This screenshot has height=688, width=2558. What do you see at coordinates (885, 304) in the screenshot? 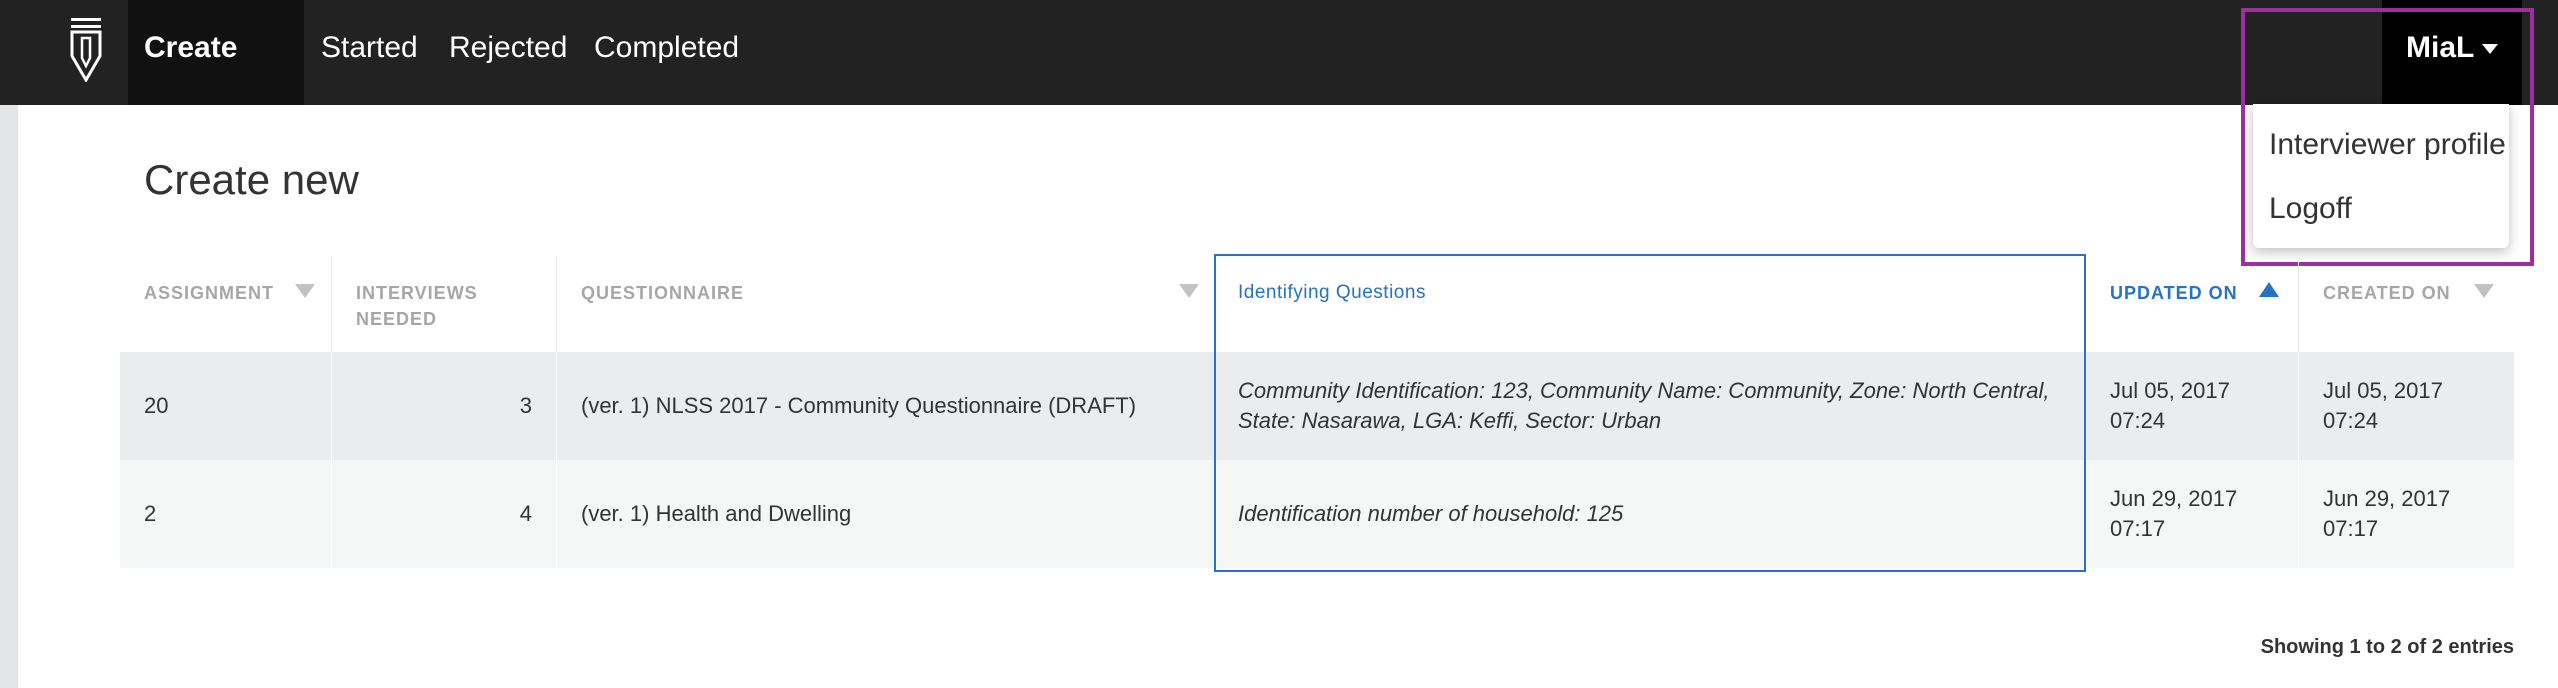
I see `column-header-questionnaire: QUESTIONNAIRE` at bounding box center [885, 304].